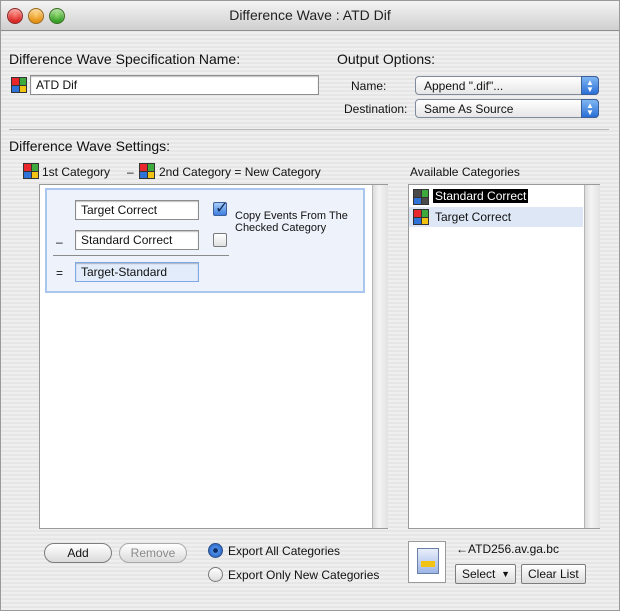 The image size is (620, 611). I want to click on list-item: Standard Correct, so click(496, 197).